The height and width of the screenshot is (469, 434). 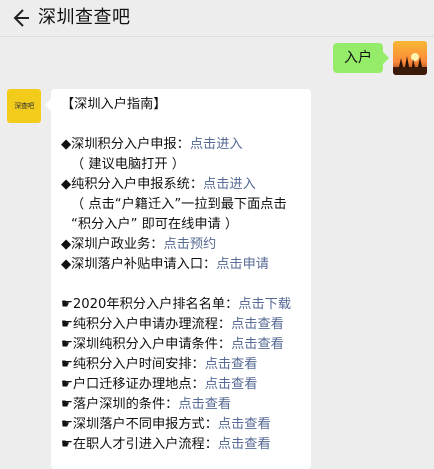 What do you see at coordinates (146, 324) in the screenshot?
I see `item-2-text: ☛纯积分入户申请办理流程：` at bounding box center [146, 324].